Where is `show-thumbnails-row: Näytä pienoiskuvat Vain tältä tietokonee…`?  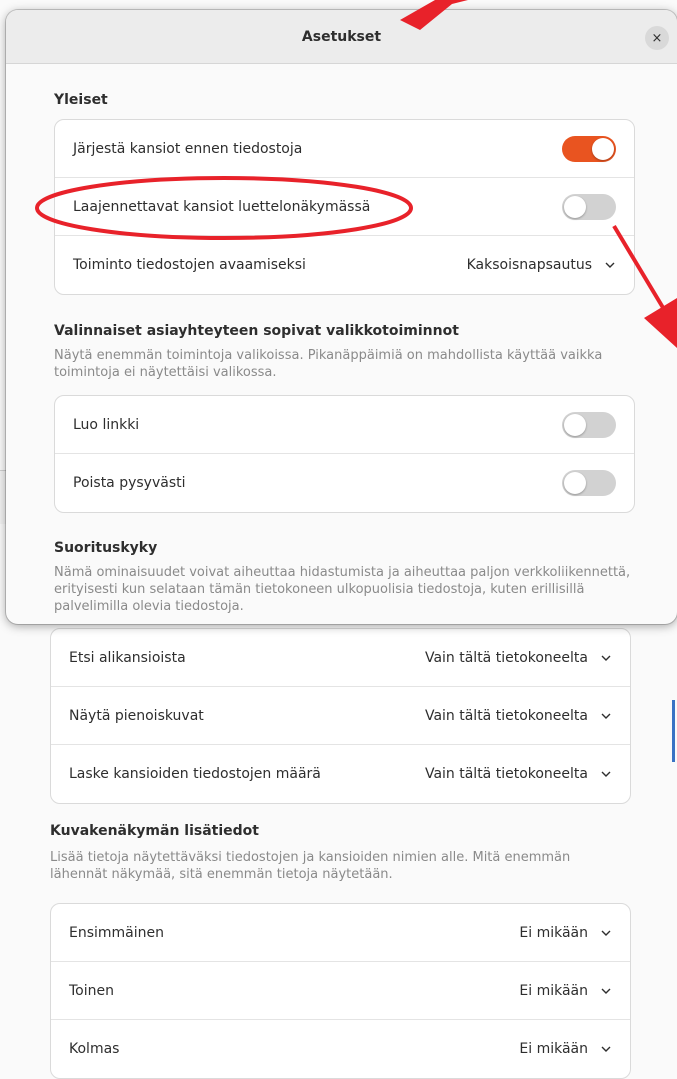 show-thumbnails-row: Näytä pienoiskuvat Vain tältä tietokonee… is located at coordinates (340, 716).